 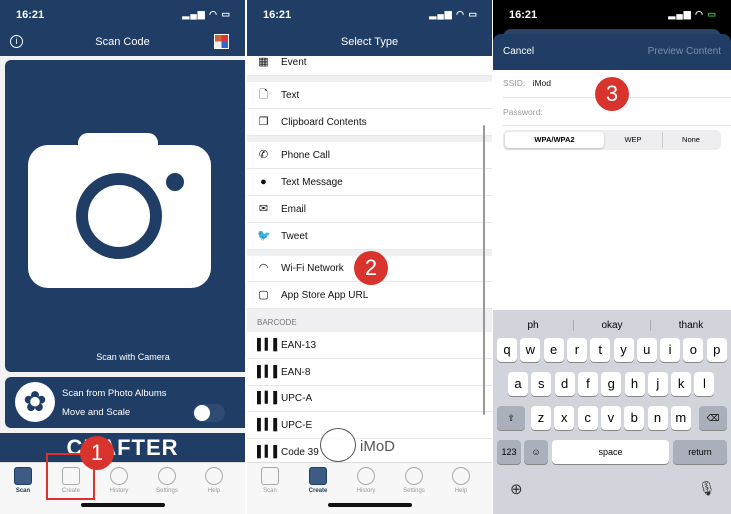 I want to click on tab-create: Create, so click(x=318, y=480).